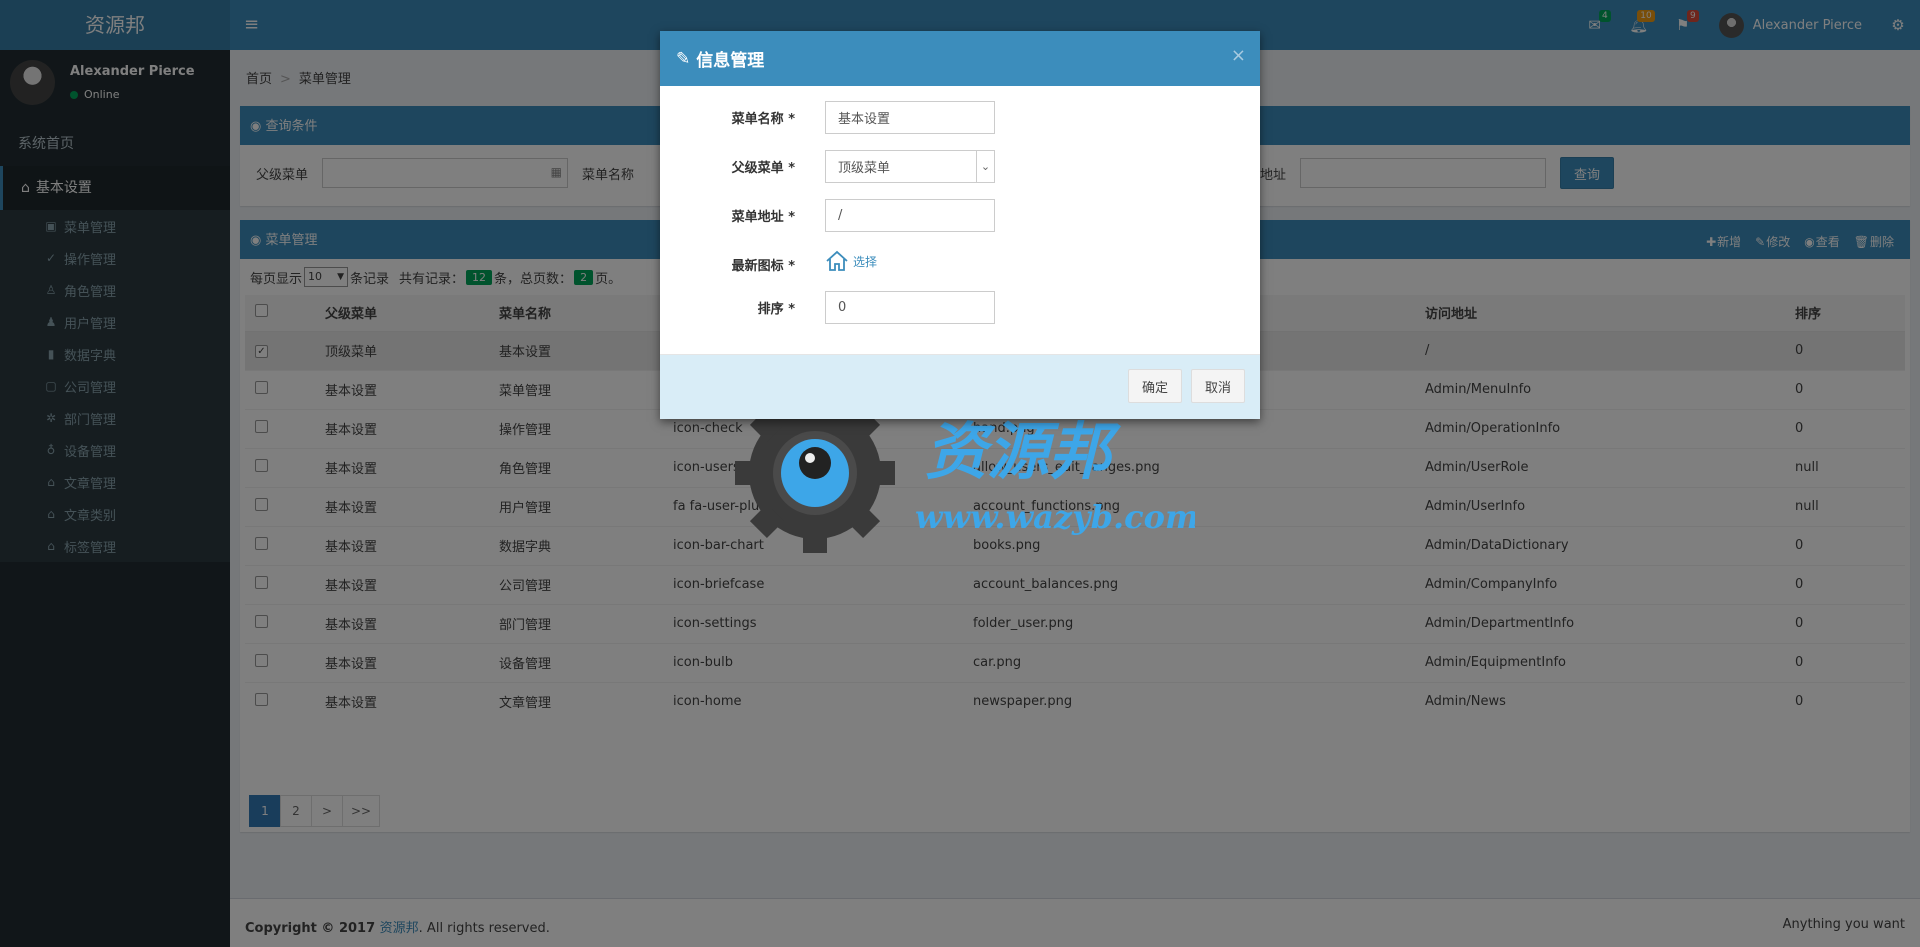 The width and height of the screenshot is (1920, 947). I want to click on menu-url-field: /, so click(910, 215).